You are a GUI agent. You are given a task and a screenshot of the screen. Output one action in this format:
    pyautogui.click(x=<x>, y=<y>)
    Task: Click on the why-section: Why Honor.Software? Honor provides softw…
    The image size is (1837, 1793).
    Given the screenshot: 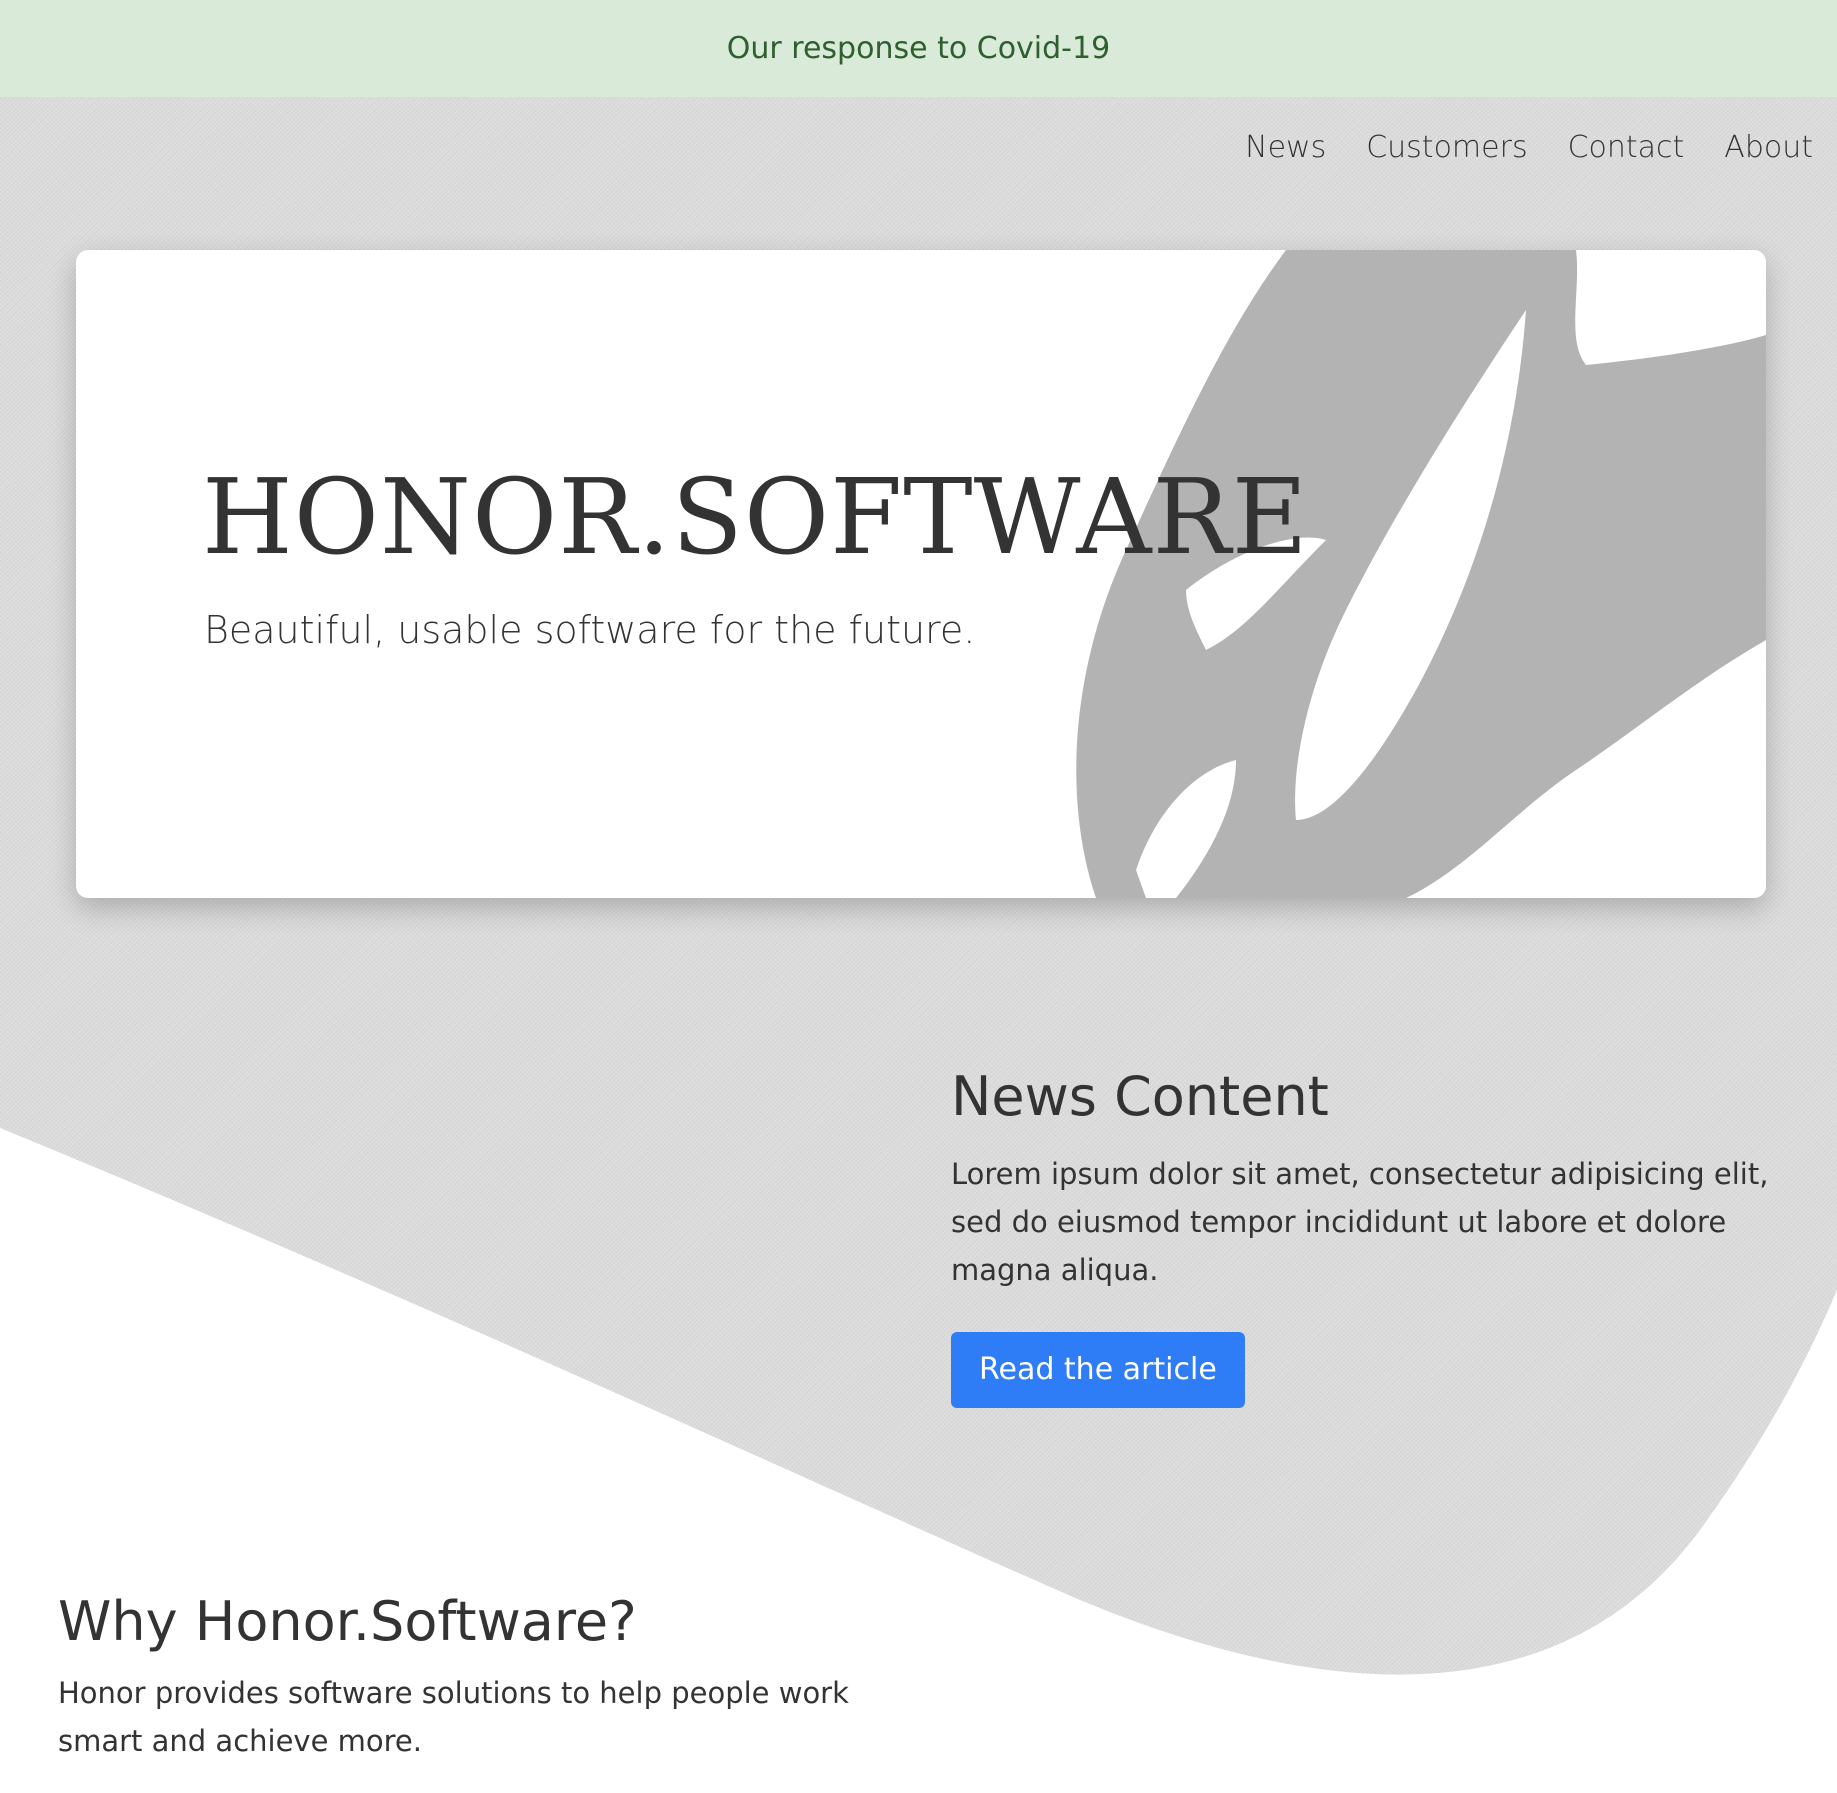 What is the action you would take?
    pyautogui.click(x=488, y=1677)
    